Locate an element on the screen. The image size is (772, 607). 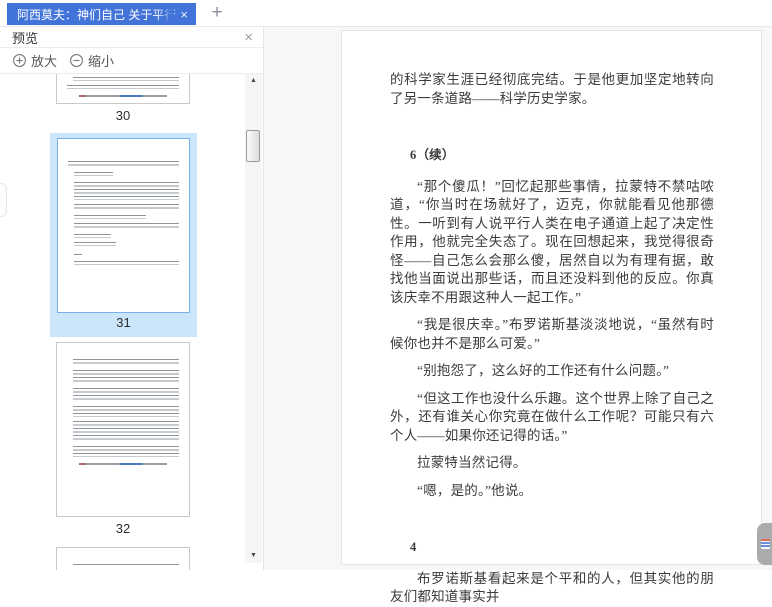
tab-title: 阿西莫夫：神们自己 关于平行宇 is located at coordinates (96, 14).